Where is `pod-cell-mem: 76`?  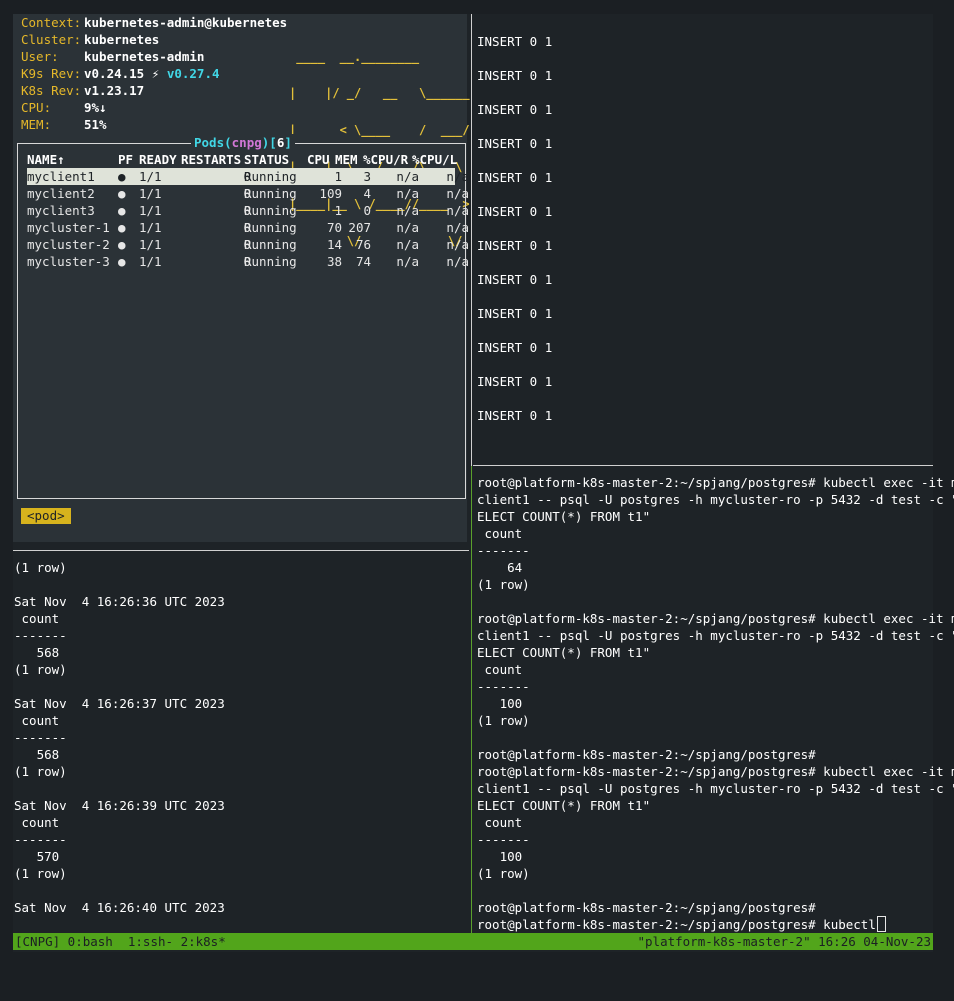
pod-cell-mem: 76 is located at coordinates (363, 244).